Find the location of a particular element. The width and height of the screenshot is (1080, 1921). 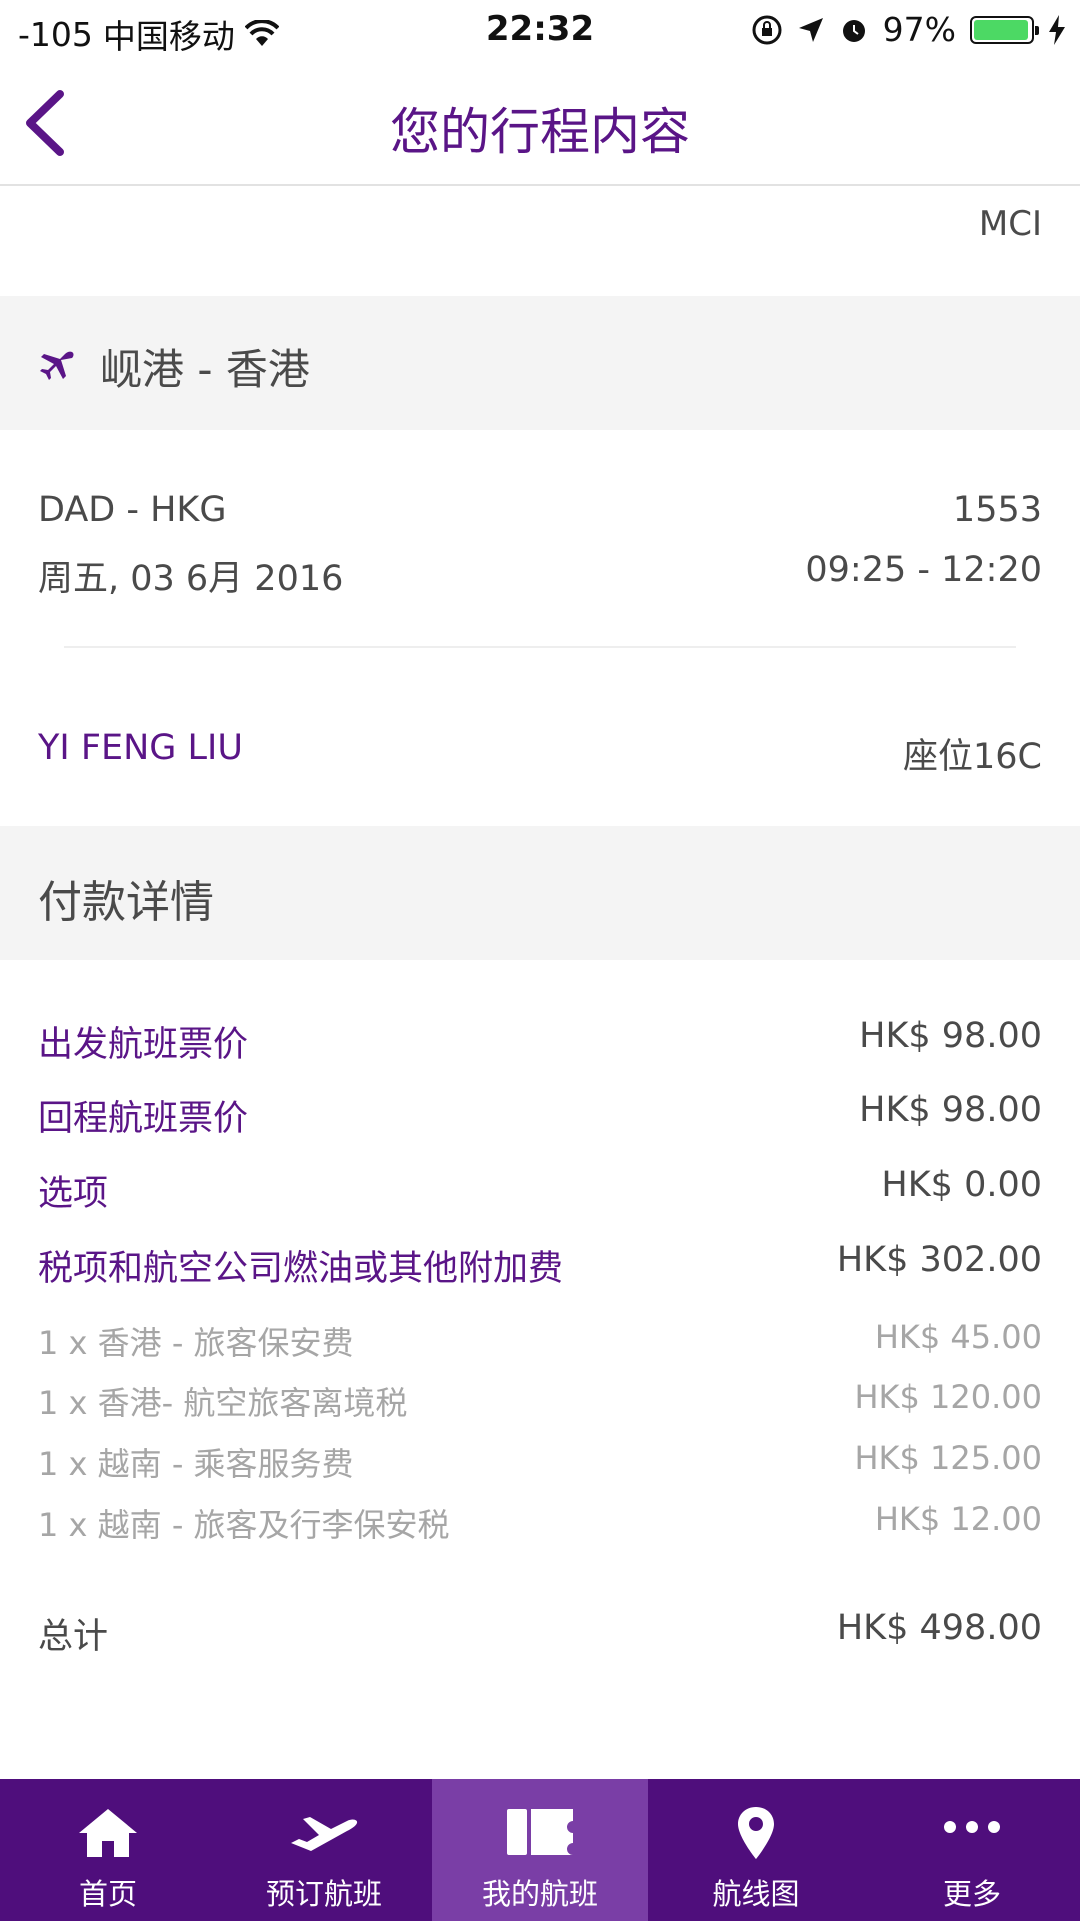

tab-my-flights: 我的航班 is located at coordinates (540, 1850).